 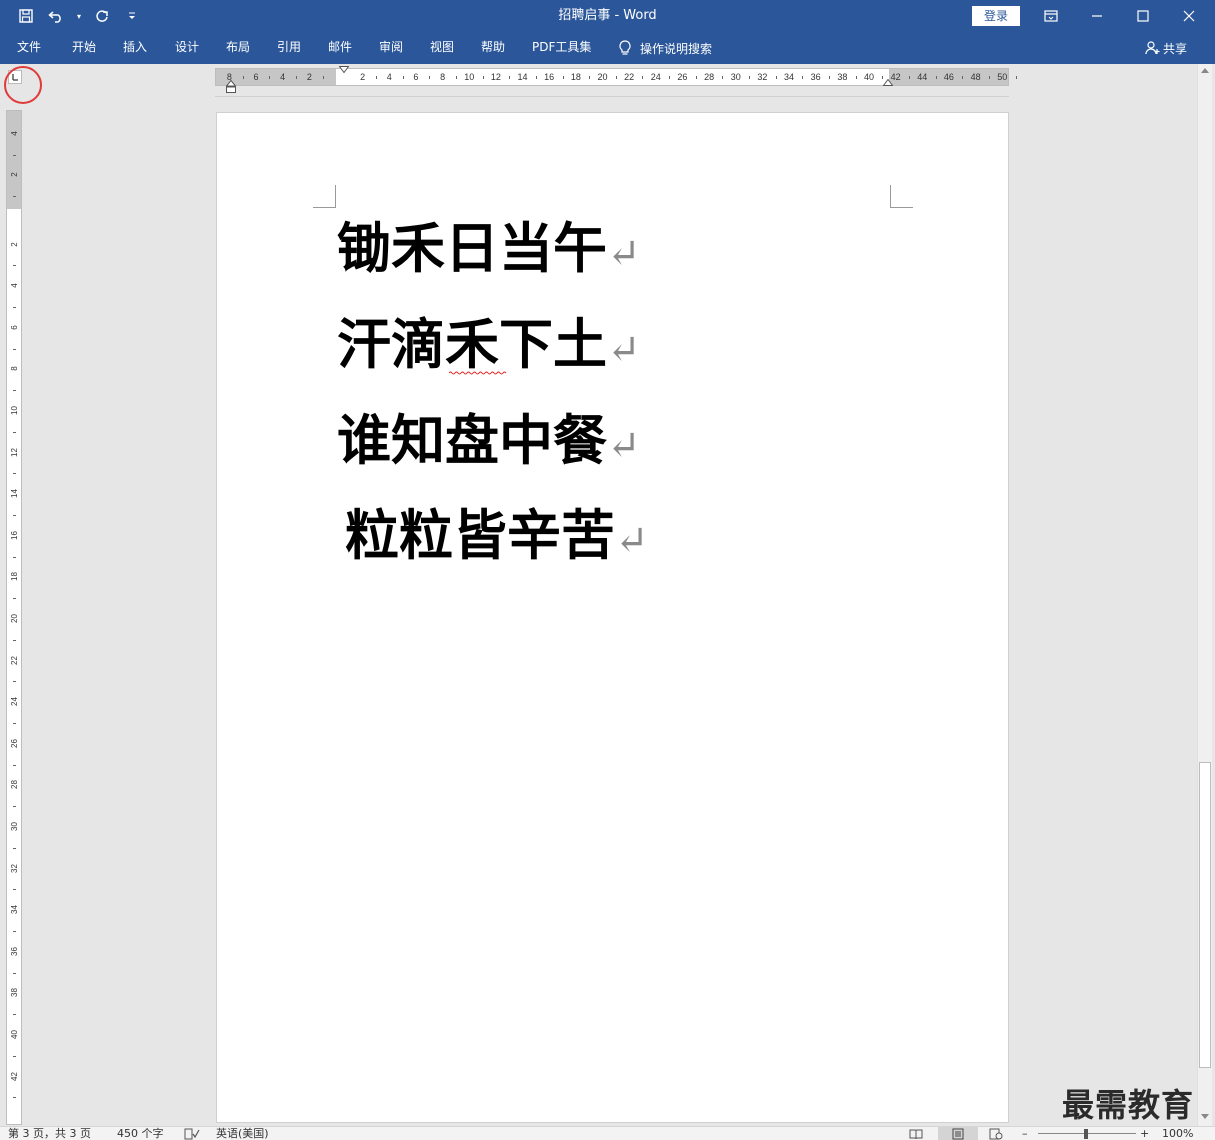 What do you see at coordinates (135, 48) in the screenshot?
I see `tab-insert: 插入` at bounding box center [135, 48].